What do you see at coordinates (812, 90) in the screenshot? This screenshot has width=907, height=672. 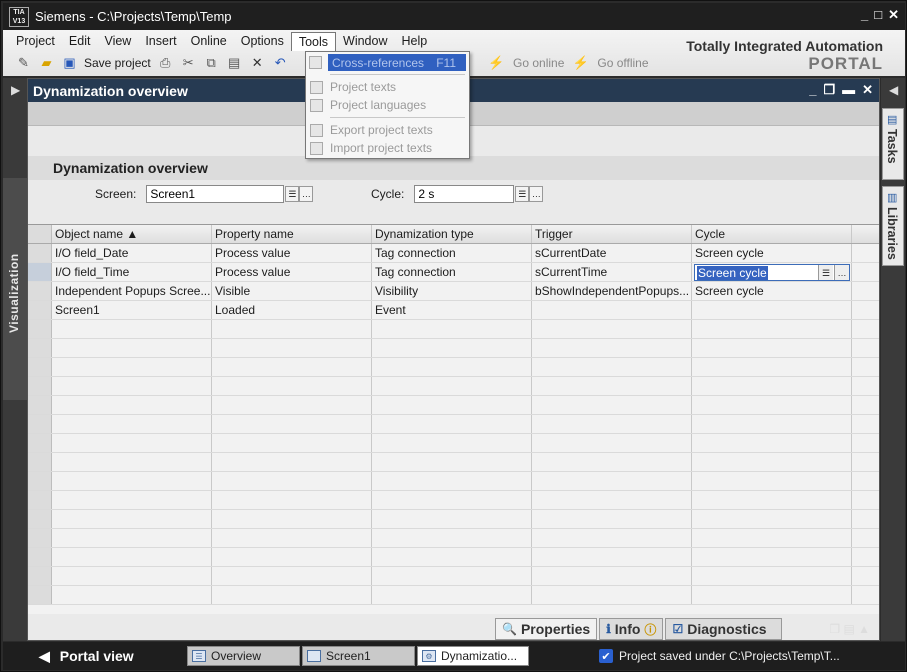 I see `minimize-editor-icon: _` at bounding box center [812, 90].